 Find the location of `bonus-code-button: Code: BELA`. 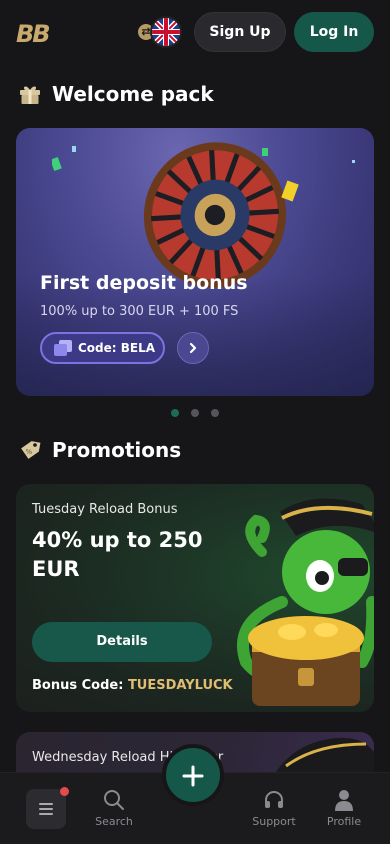

bonus-code-button: Code: BELA is located at coordinates (102, 348).